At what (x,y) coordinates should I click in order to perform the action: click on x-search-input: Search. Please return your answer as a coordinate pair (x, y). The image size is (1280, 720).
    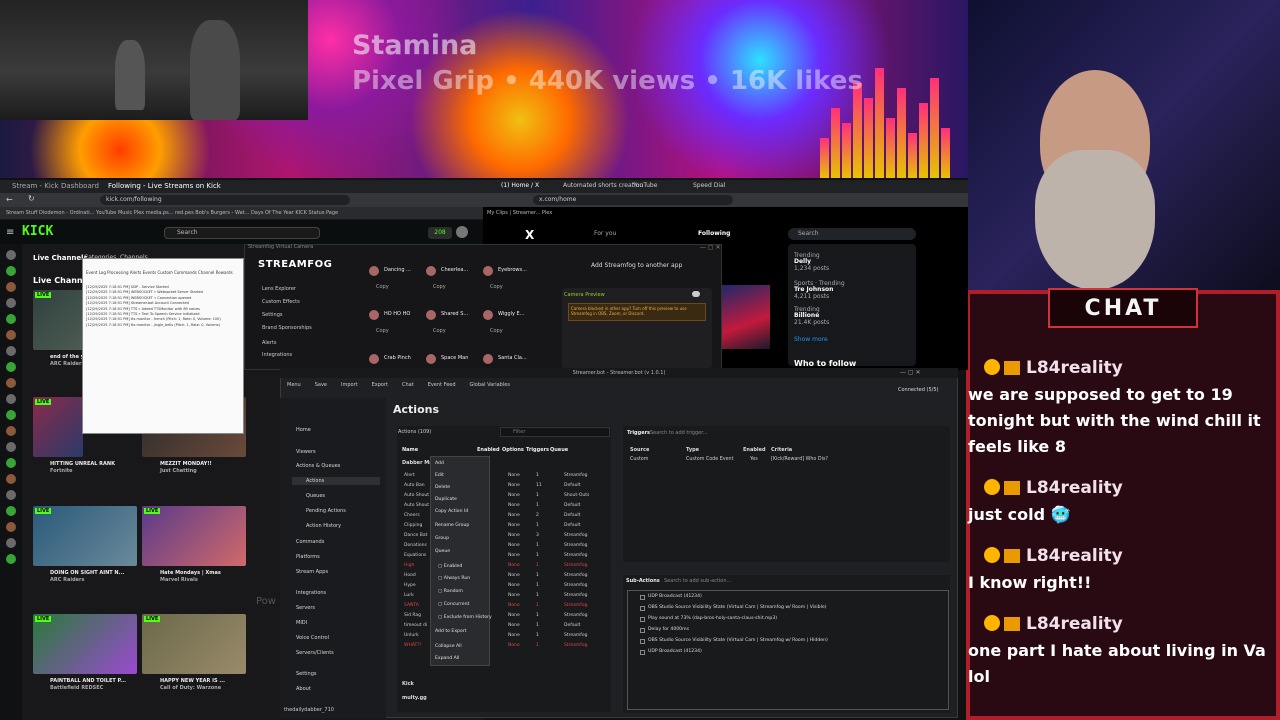
    Looking at the image, I should click on (852, 234).